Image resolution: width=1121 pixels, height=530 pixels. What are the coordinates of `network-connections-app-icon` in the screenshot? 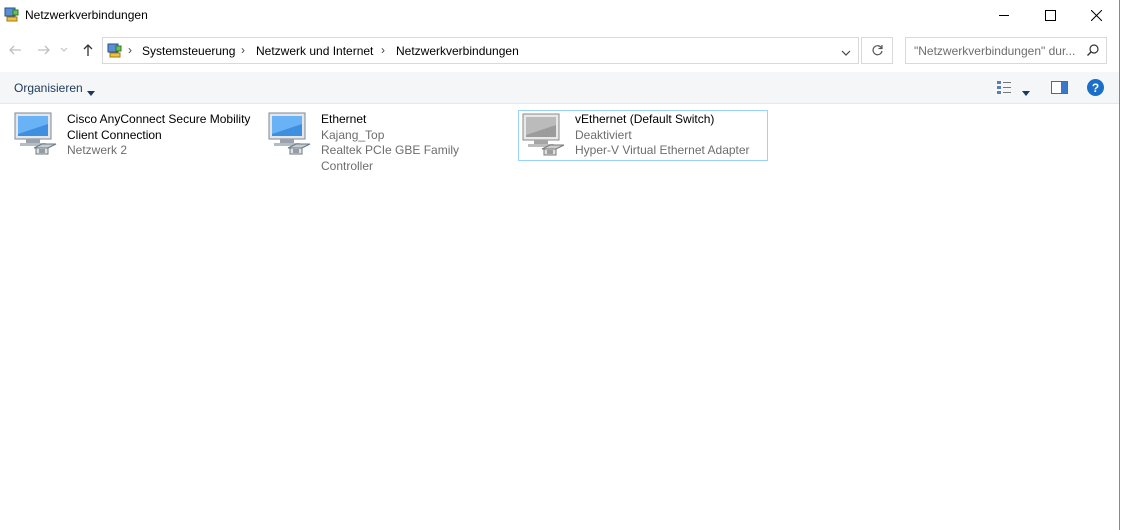 It's located at (12, 15).